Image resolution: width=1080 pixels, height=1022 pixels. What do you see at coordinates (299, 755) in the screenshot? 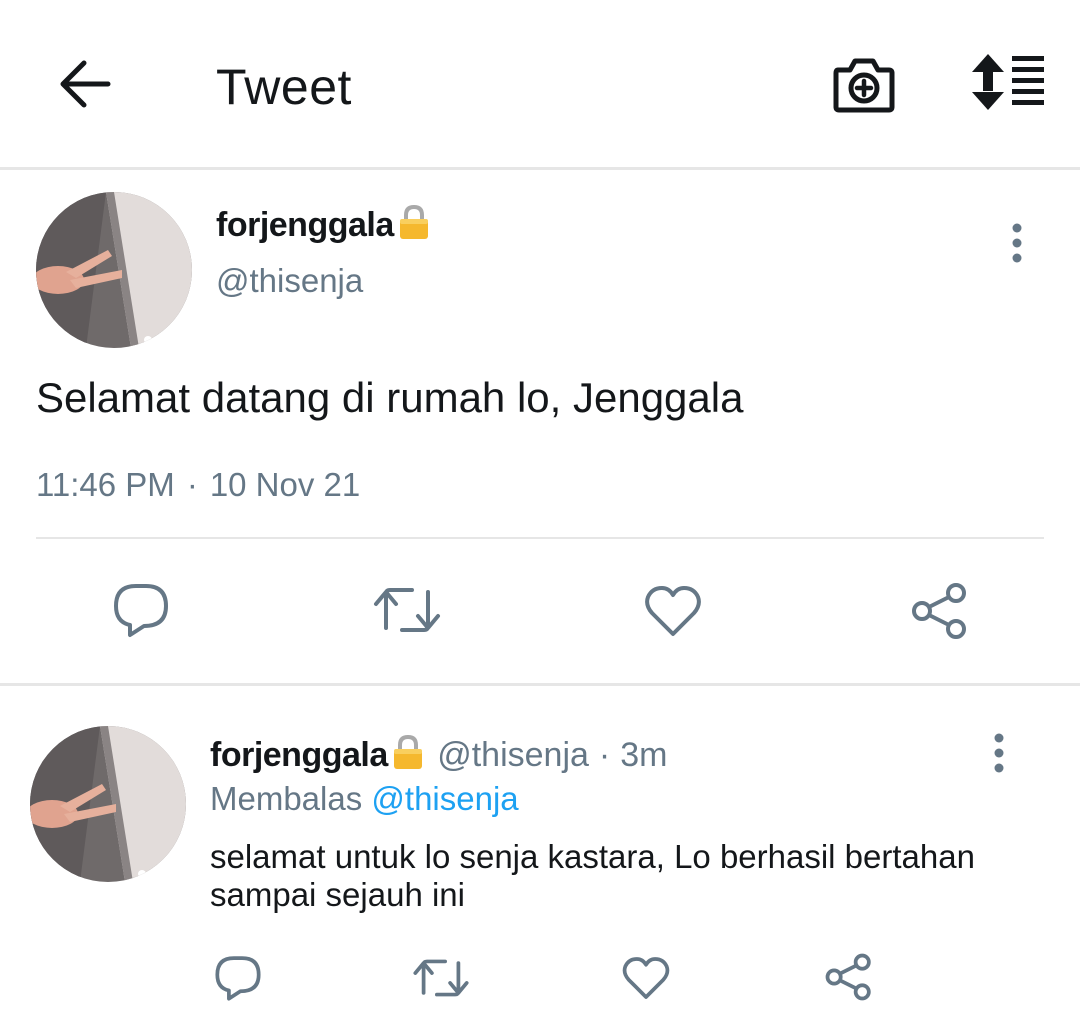
I see `reply-display-name: forjenggala` at bounding box center [299, 755].